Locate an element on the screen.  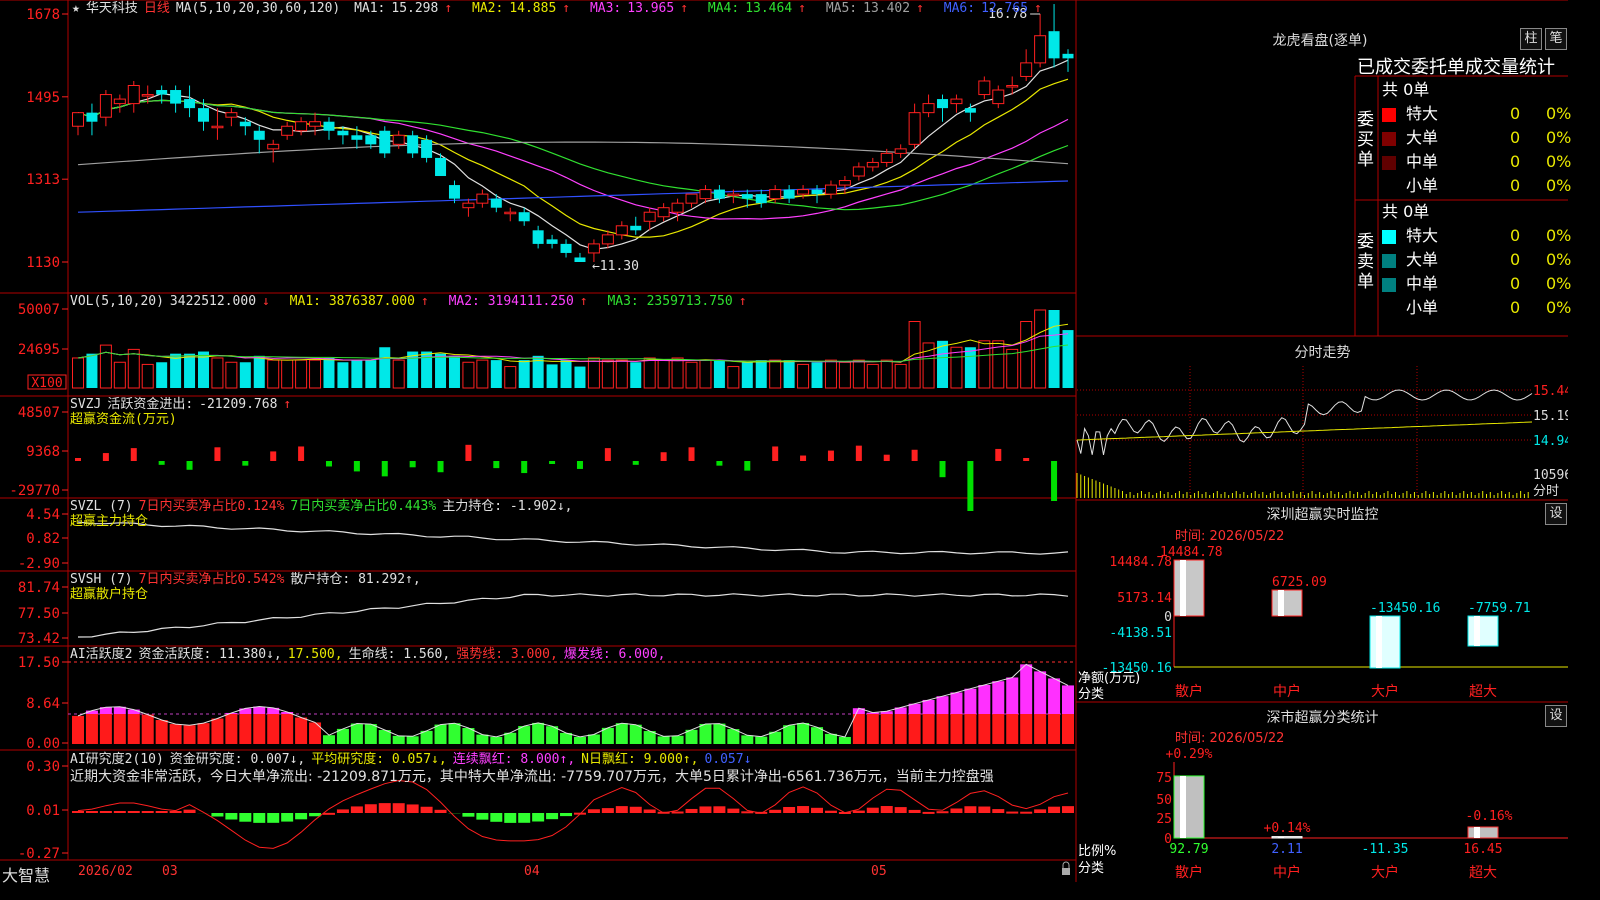
classify-value-label: 16.45 is located at coordinates (1482, 849).